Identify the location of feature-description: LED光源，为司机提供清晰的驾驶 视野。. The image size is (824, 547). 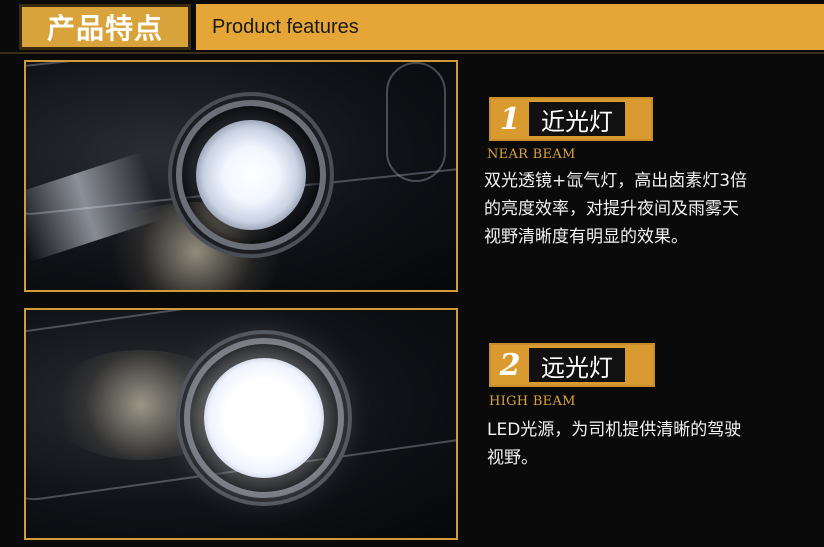
(652, 444).